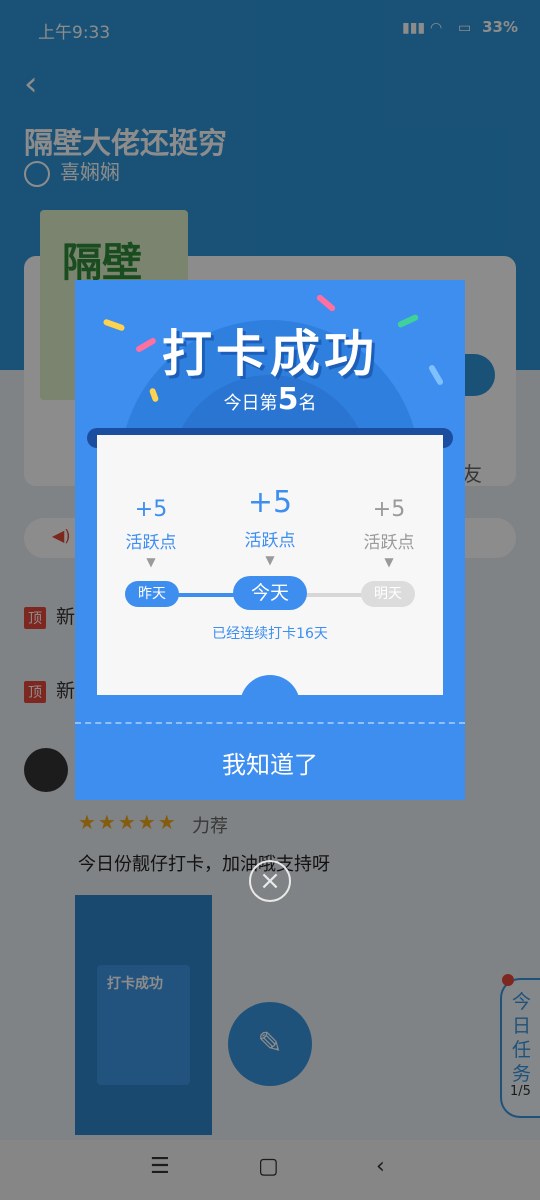  What do you see at coordinates (270, 765) in the screenshot?
I see `ok-button: 我知道了` at bounding box center [270, 765].